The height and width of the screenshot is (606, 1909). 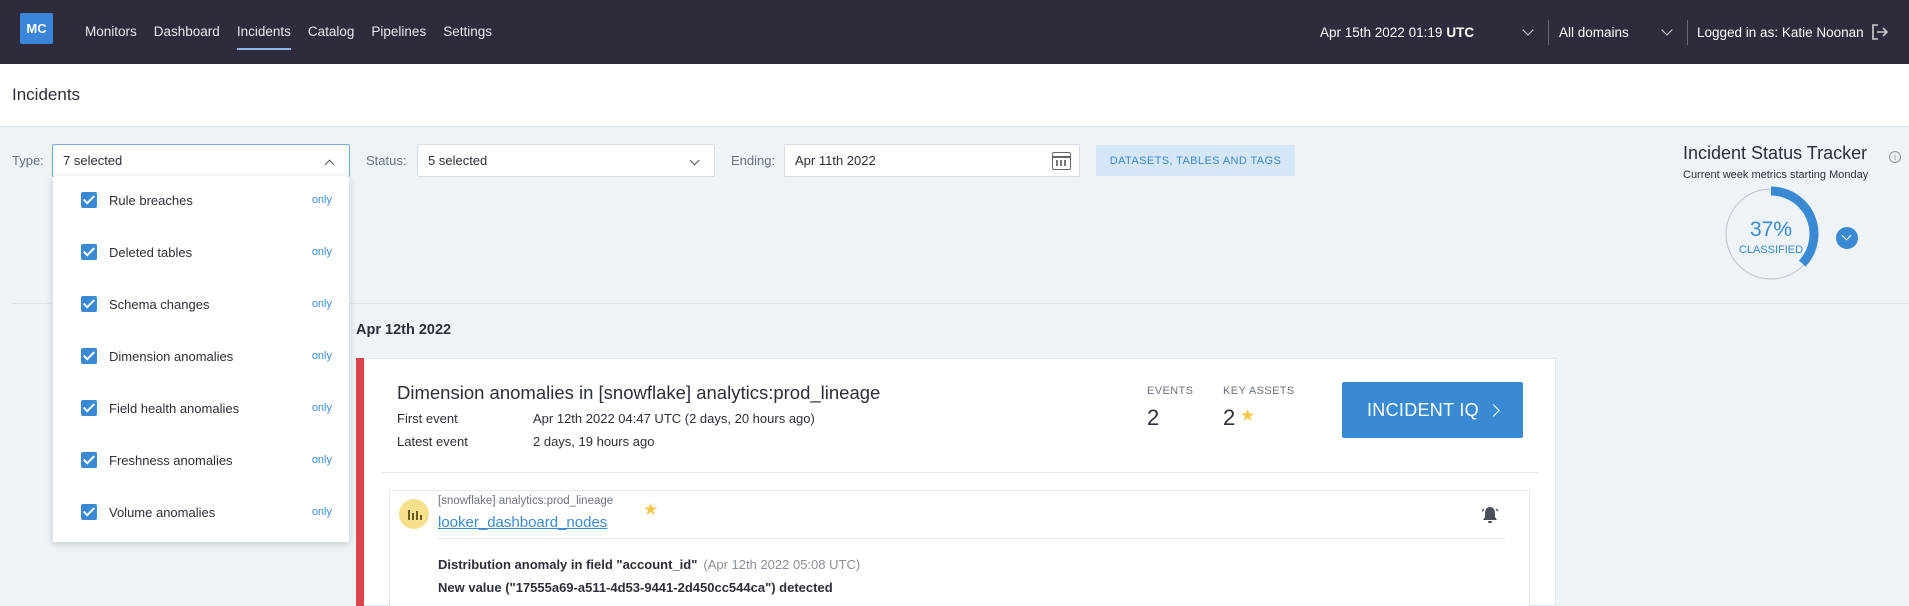 I want to click on events-label: EVENTS, so click(x=1170, y=391).